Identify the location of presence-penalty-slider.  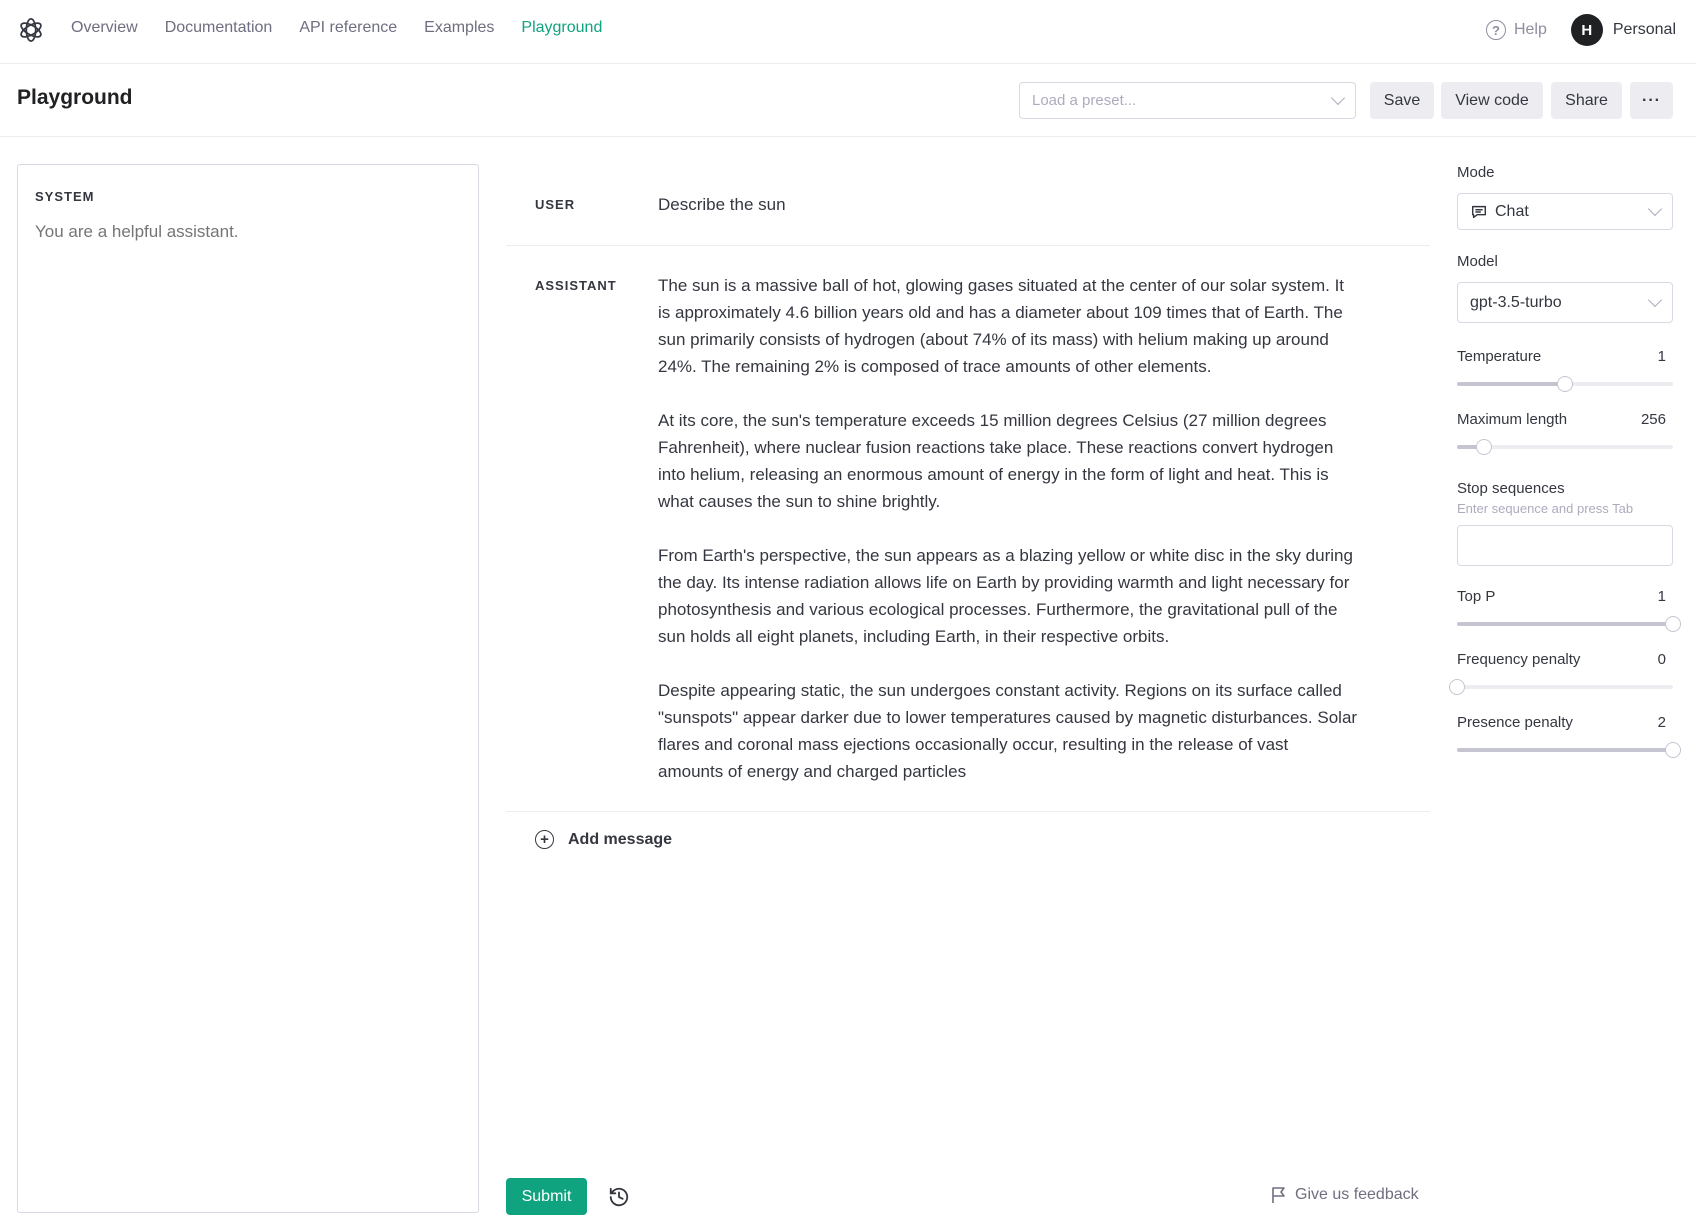
(1569, 750).